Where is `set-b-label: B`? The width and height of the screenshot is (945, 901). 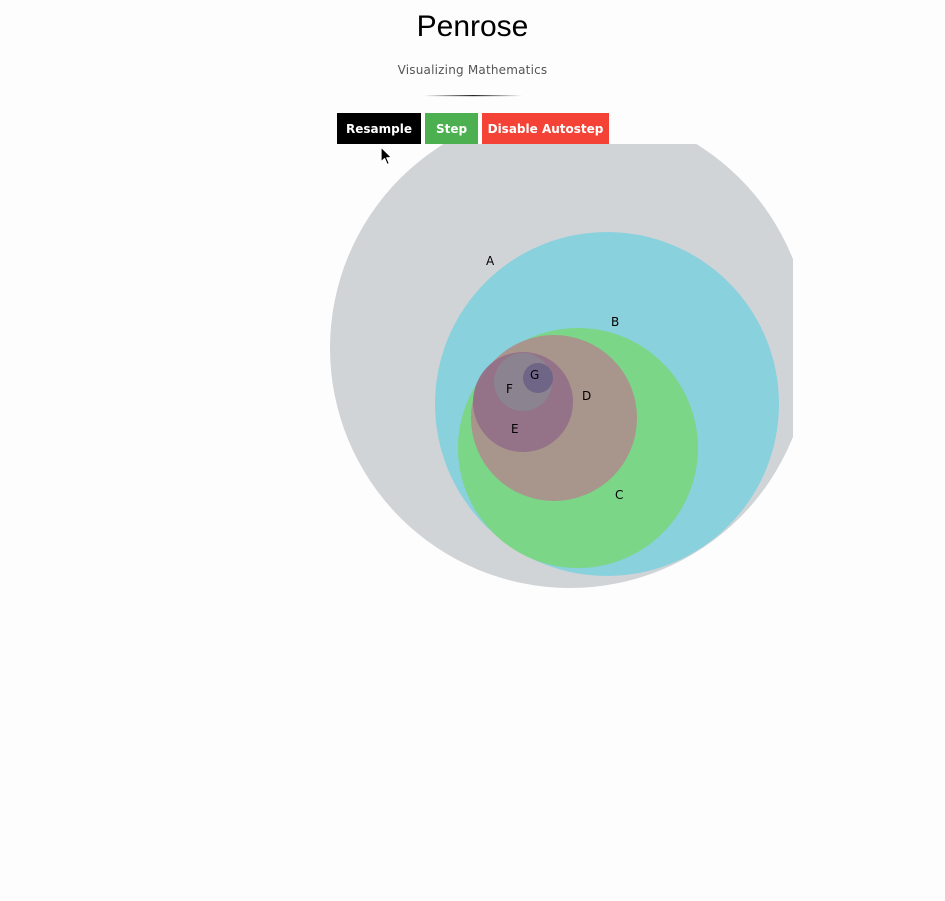 set-b-label: B is located at coordinates (615, 322).